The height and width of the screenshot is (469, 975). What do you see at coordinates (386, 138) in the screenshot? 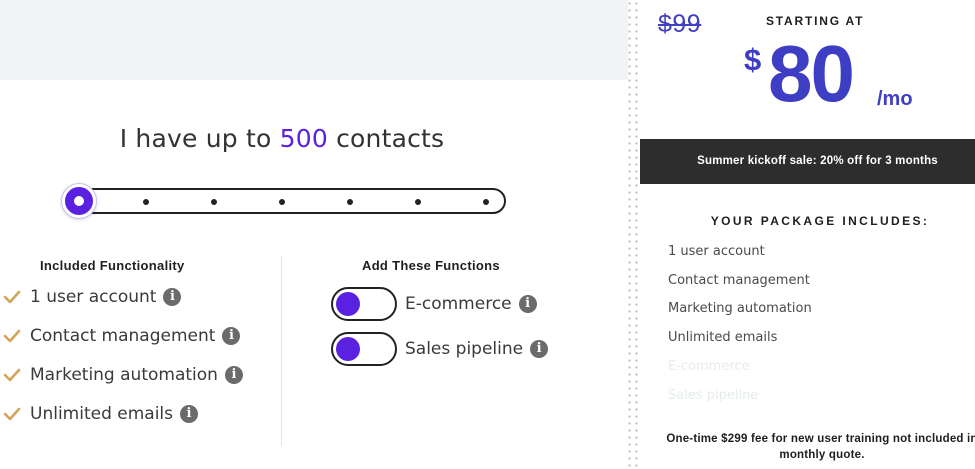
I see `contacts-suffix: contacts` at bounding box center [386, 138].